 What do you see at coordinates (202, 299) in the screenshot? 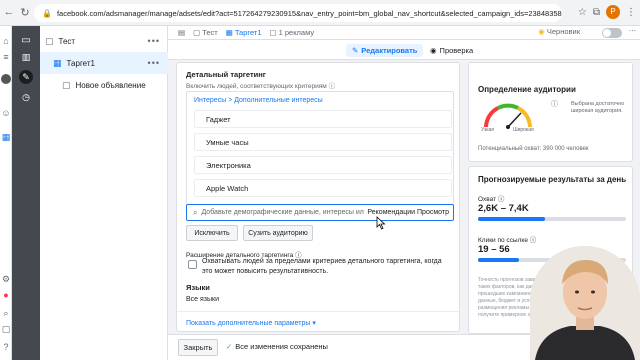
I see `languages-value: Все языки` at bounding box center [202, 299].